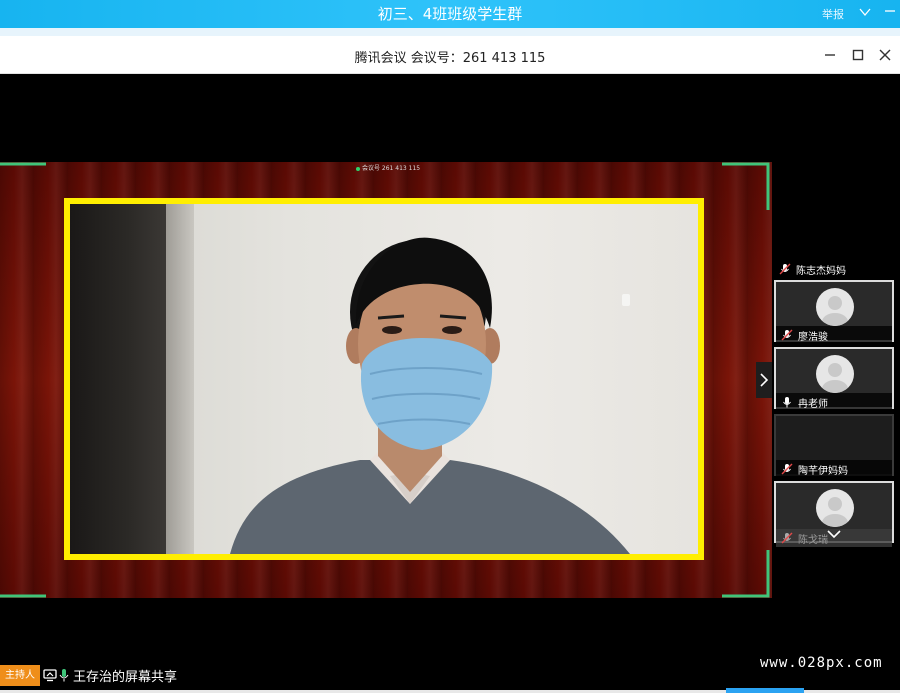  I want to click on participant-name: 廖浩骏, so click(813, 337).